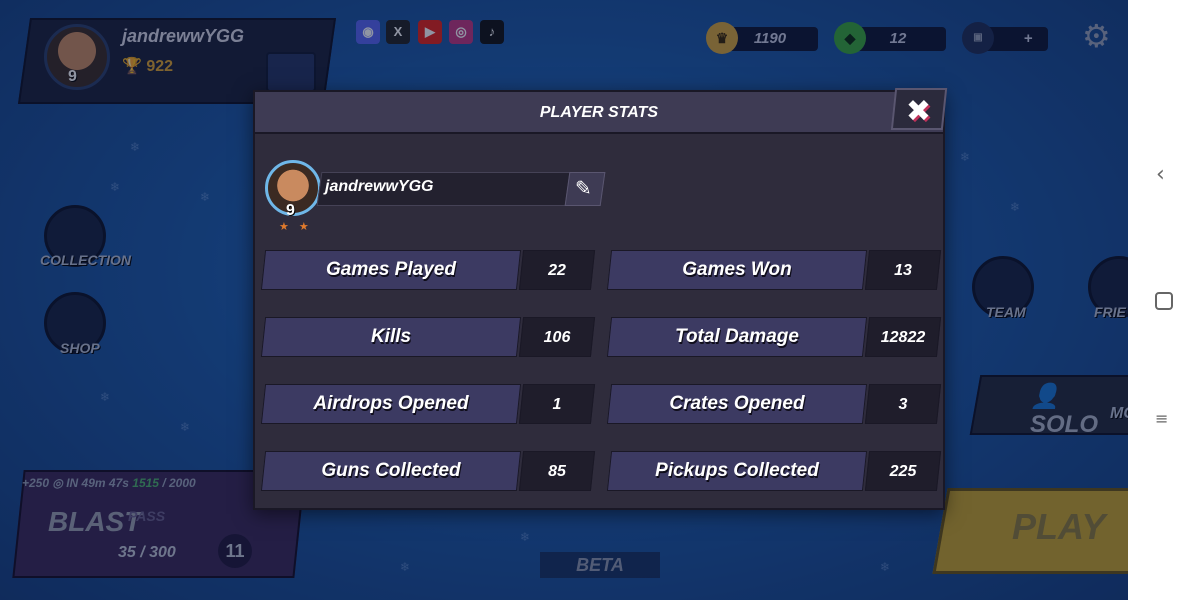  Describe the element at coordinates (599, 112) in the screenshot. I see `modal-title: PLAYER STATS` at that location.